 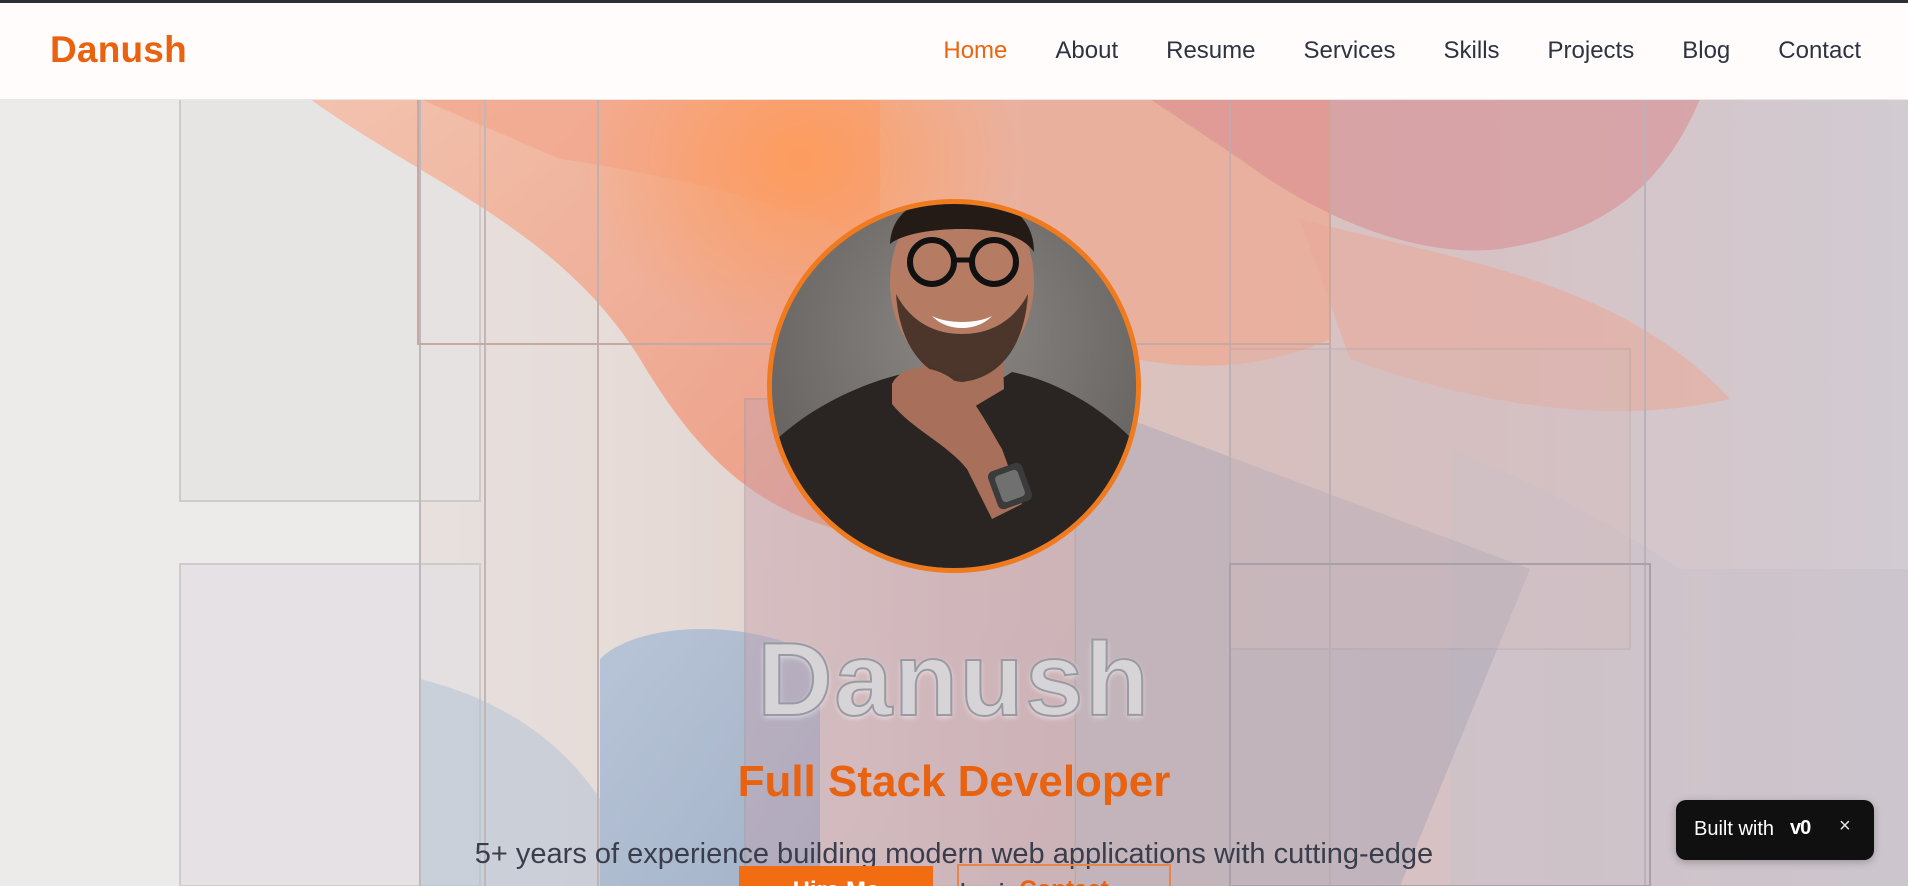 What do you see at coordinates (1349, 51) in the screenshot?
I see `nav-item-services: Services` at bounding box center [1349, 51].